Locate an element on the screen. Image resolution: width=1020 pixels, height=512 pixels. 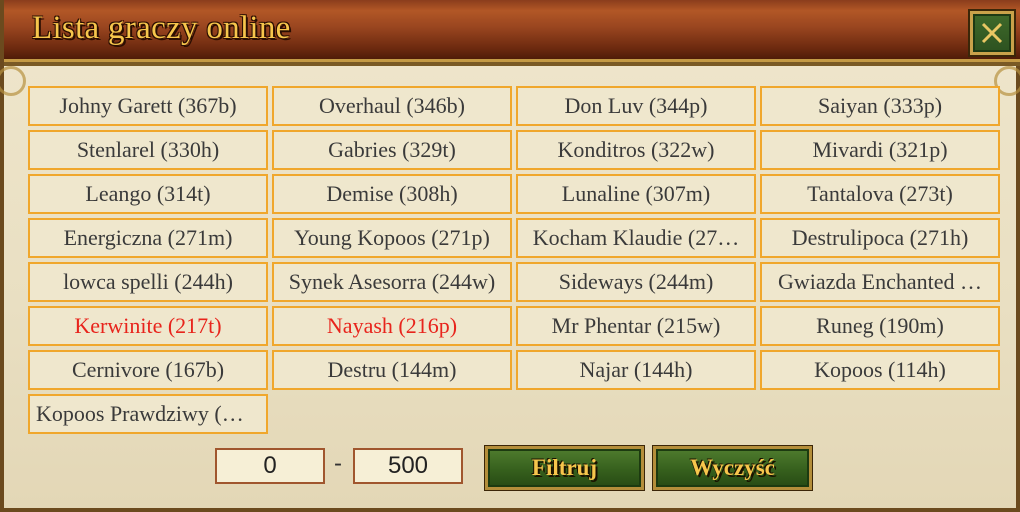
clear-button: Wyczyść is located at coordinates (732, 468).